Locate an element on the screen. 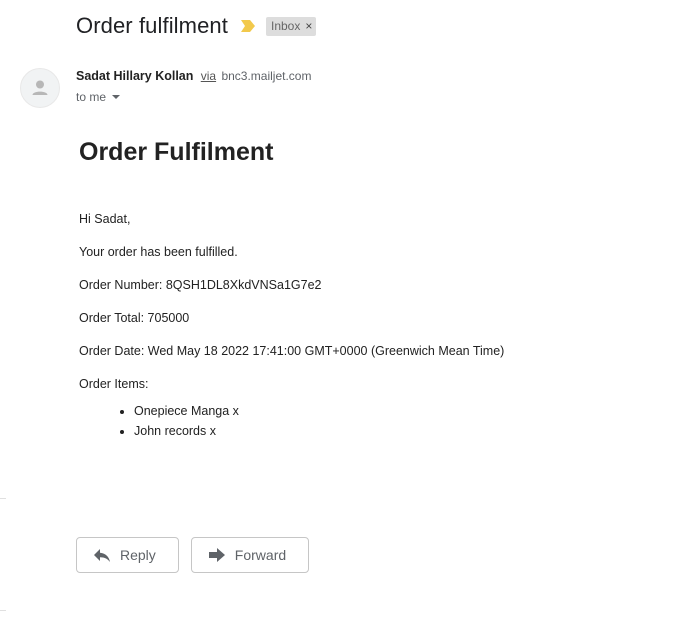 The height and width of the screenshot is (635, 690). sender-domain: bnc3.mailjet.com is located at coordinates (266, 76).